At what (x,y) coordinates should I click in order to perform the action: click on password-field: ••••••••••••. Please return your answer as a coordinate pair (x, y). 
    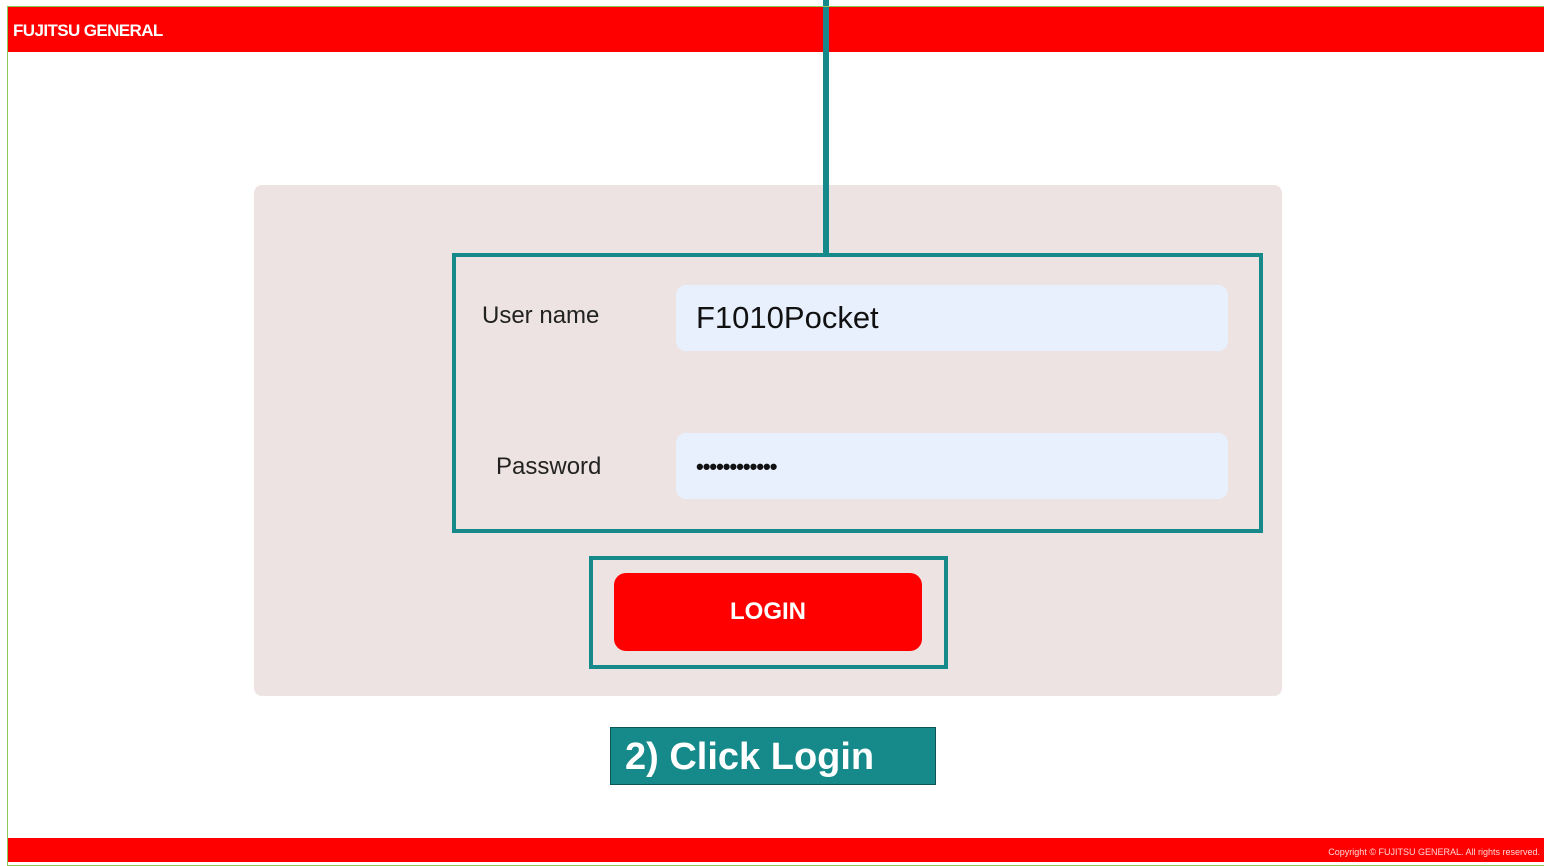
    Looking at the image, I should click on (952, 466).